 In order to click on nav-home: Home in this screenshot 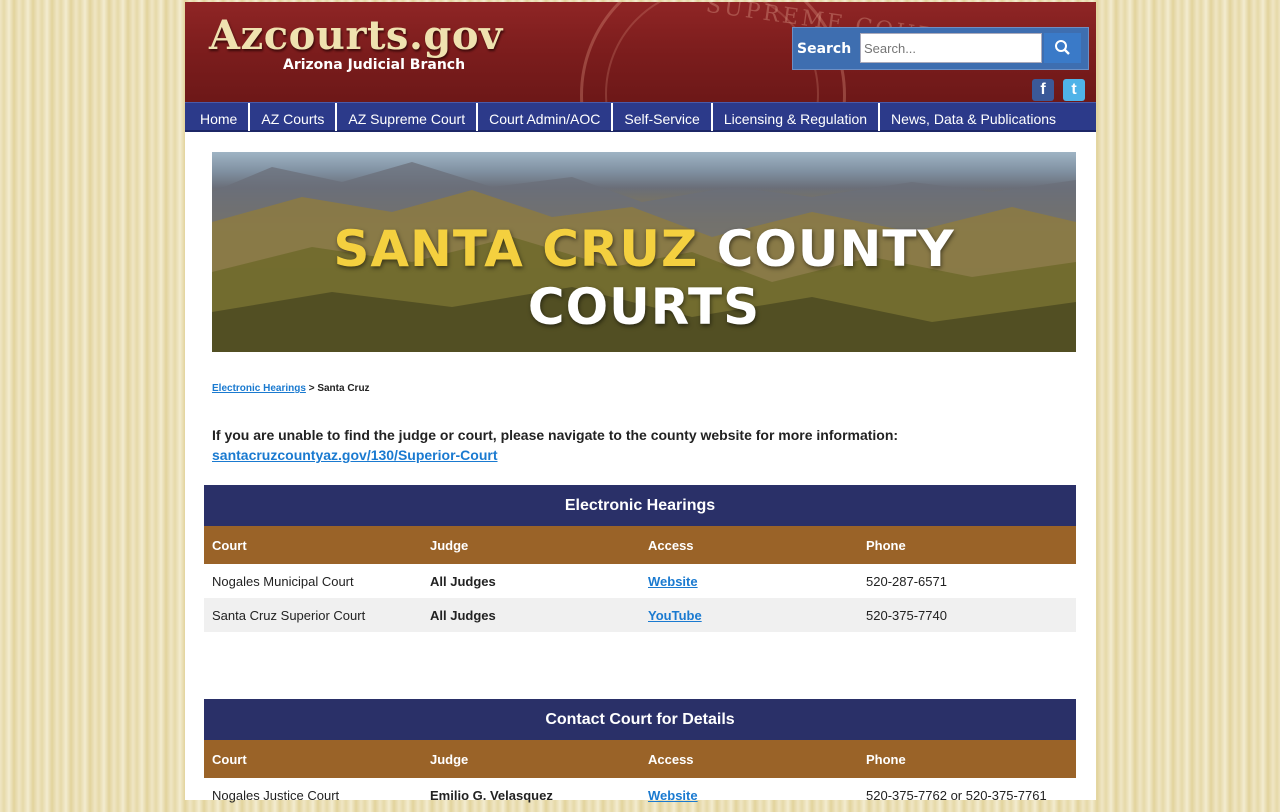, I will do `click(218, 116)`.